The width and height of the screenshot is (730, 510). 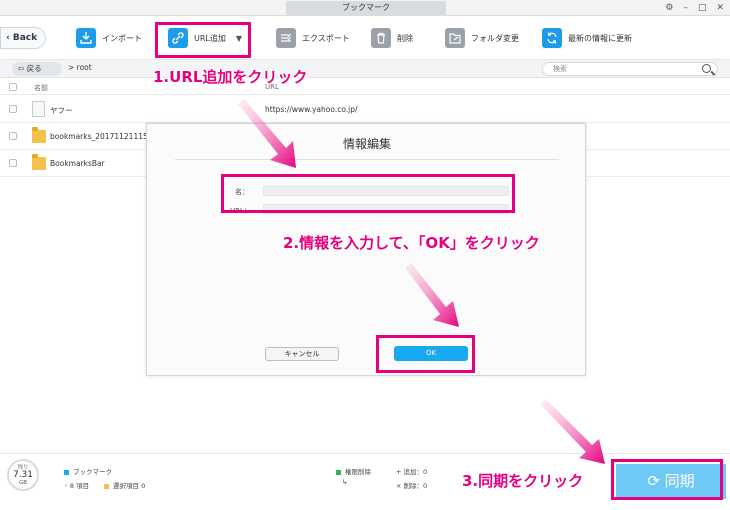 What do you see at coordinates (77, 163) in the screenshot?
I see `row-name: BookmarksBar` at bounding box center [77, 163].